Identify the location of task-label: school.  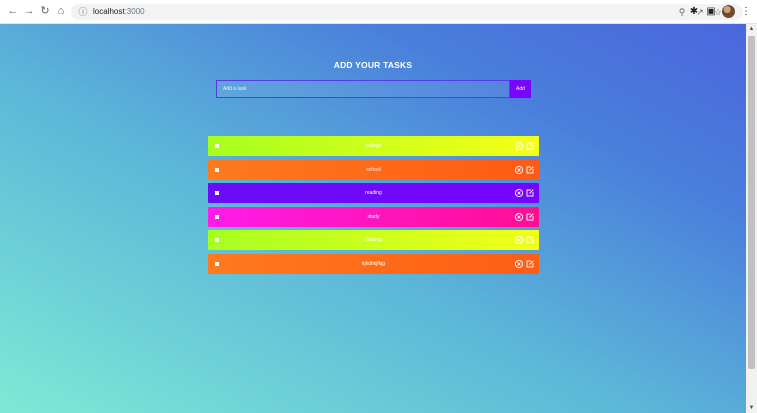
(373, 169).